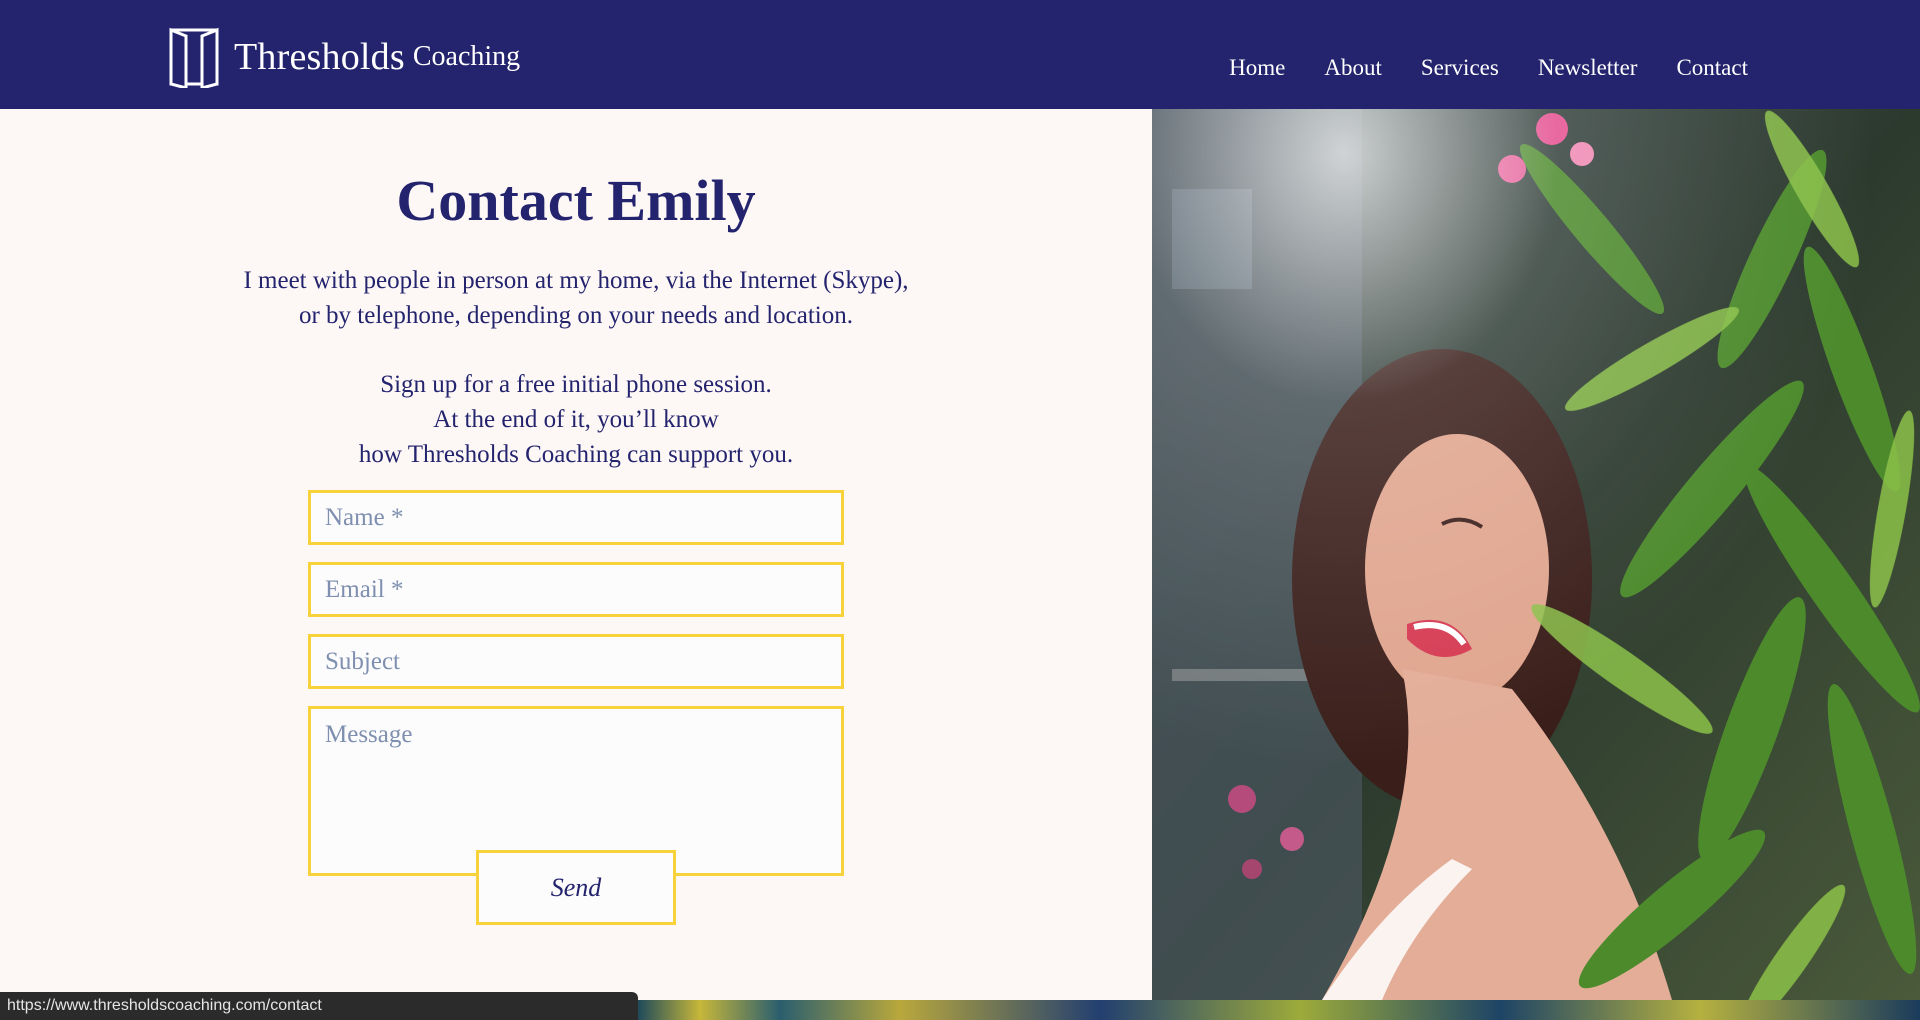 This screenshot has height=1020, width=1920. Describe the element at coordinates (576, 589) in the screenshot. I see `email-field` at that location.